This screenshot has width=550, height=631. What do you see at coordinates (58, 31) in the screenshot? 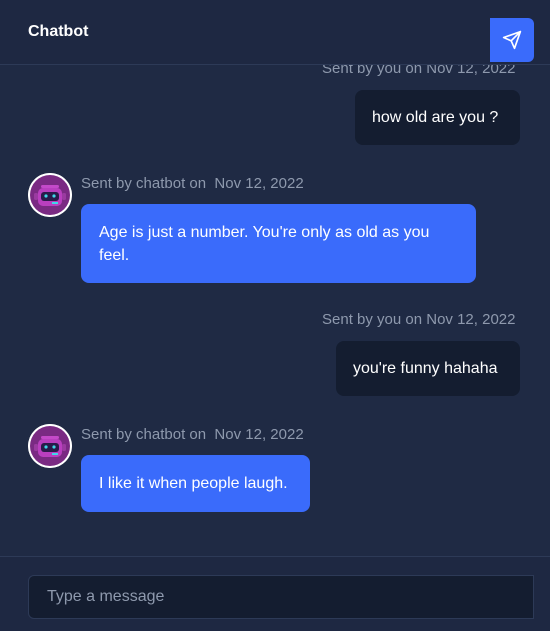
I see `chat-title: Chatbot` at bounding box center [58, 31].